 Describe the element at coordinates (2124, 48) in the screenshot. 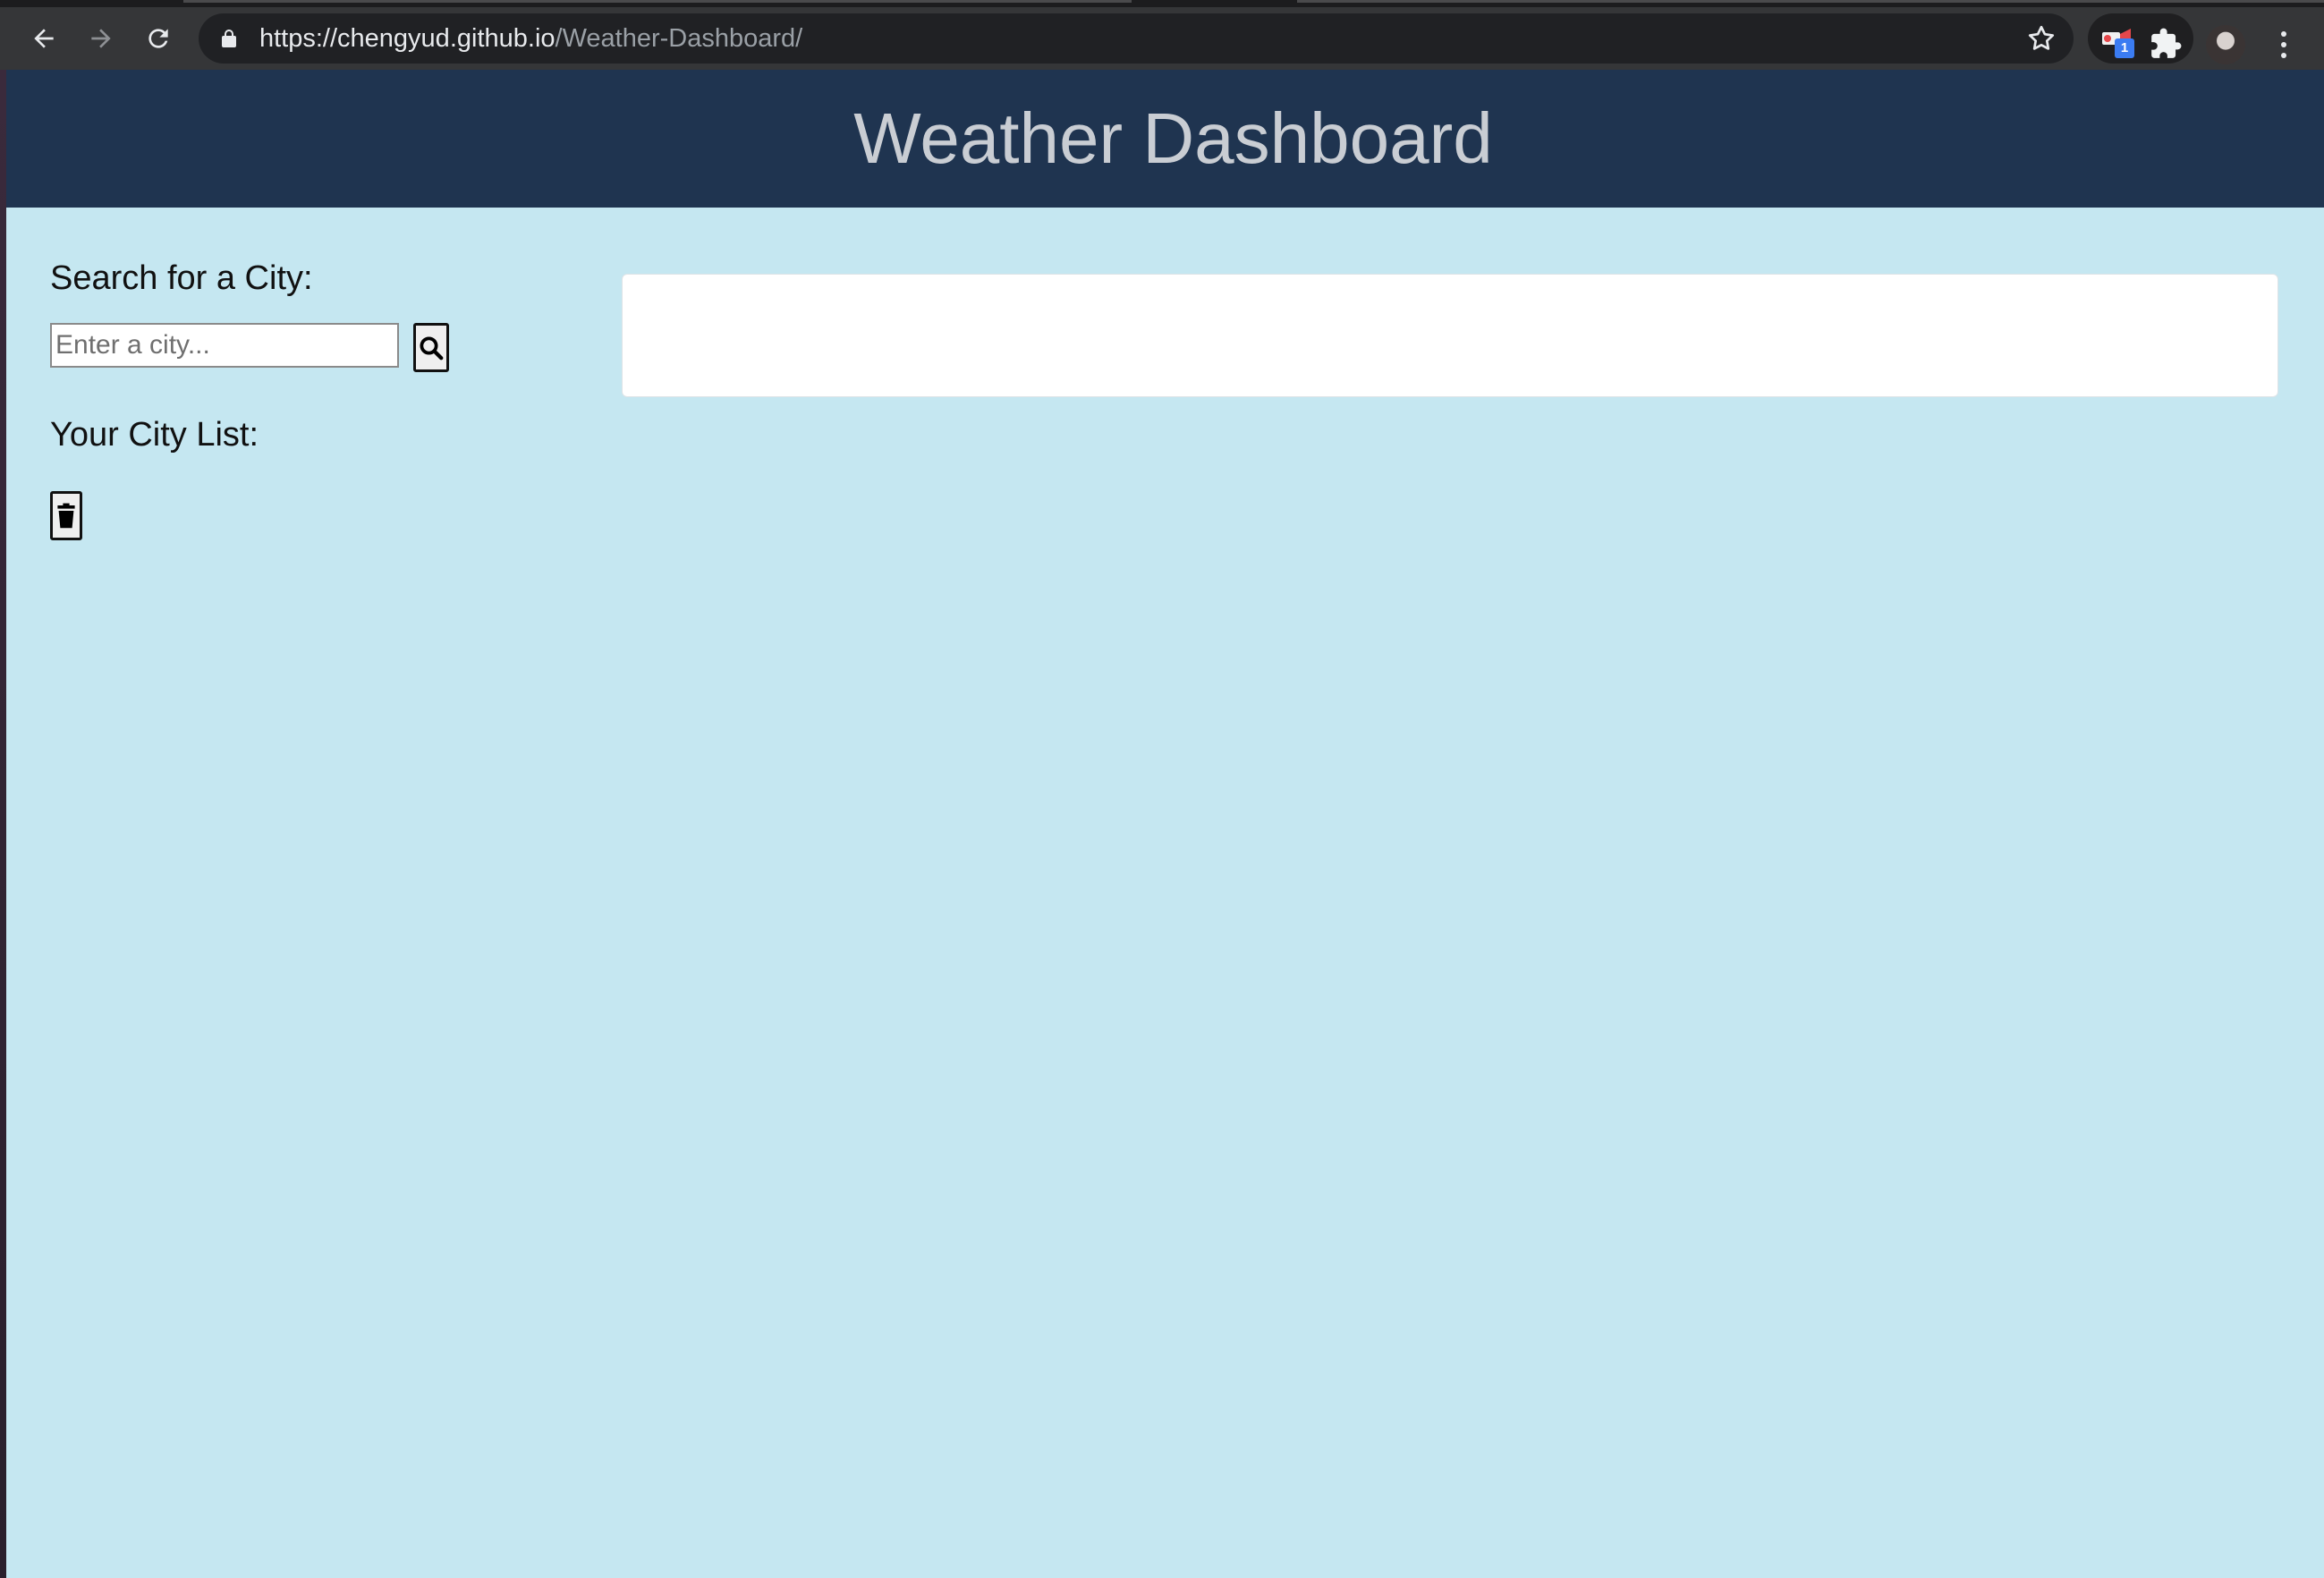

I see `extension-badge: 1` at that location.